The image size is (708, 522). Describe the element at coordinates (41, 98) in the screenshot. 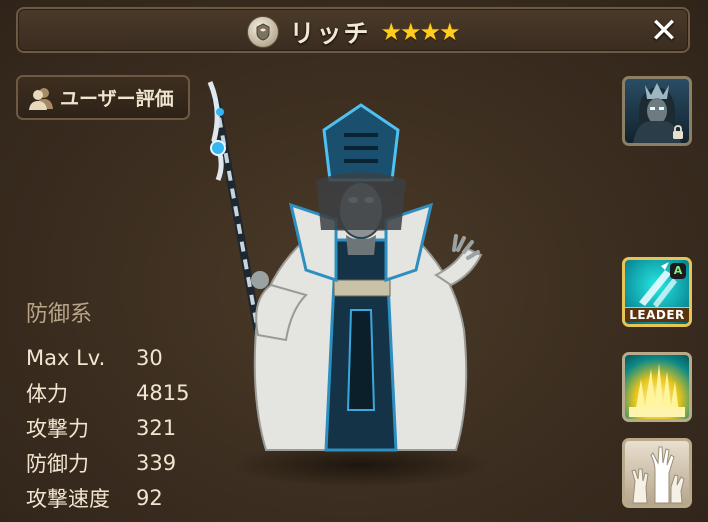

I see `users-icon` at that location.